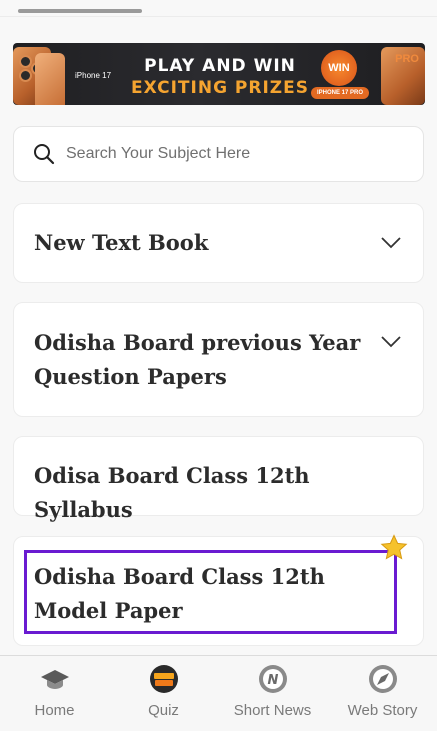 The height and width of the screenshot is (731, 437). I want to click on win-badge: WIN, so click(339, 68).